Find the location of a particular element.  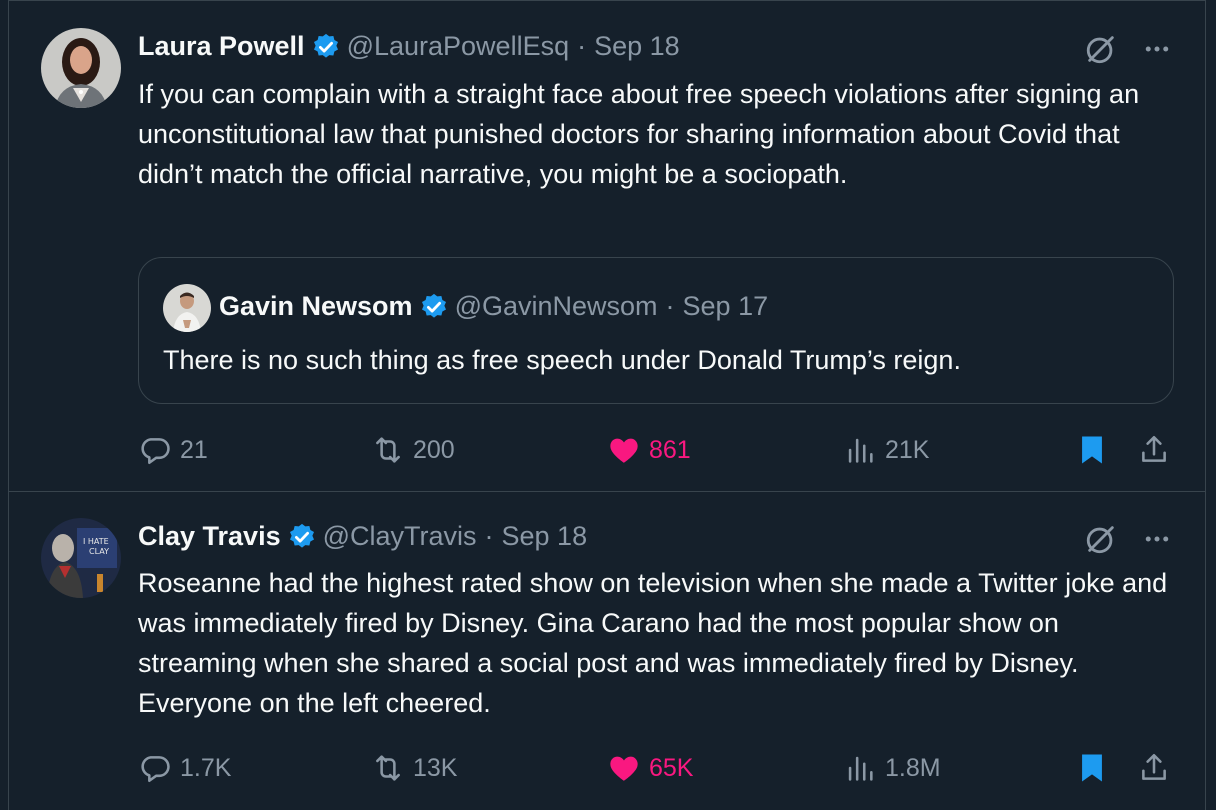

avatar is located at coordinates (81, 68).